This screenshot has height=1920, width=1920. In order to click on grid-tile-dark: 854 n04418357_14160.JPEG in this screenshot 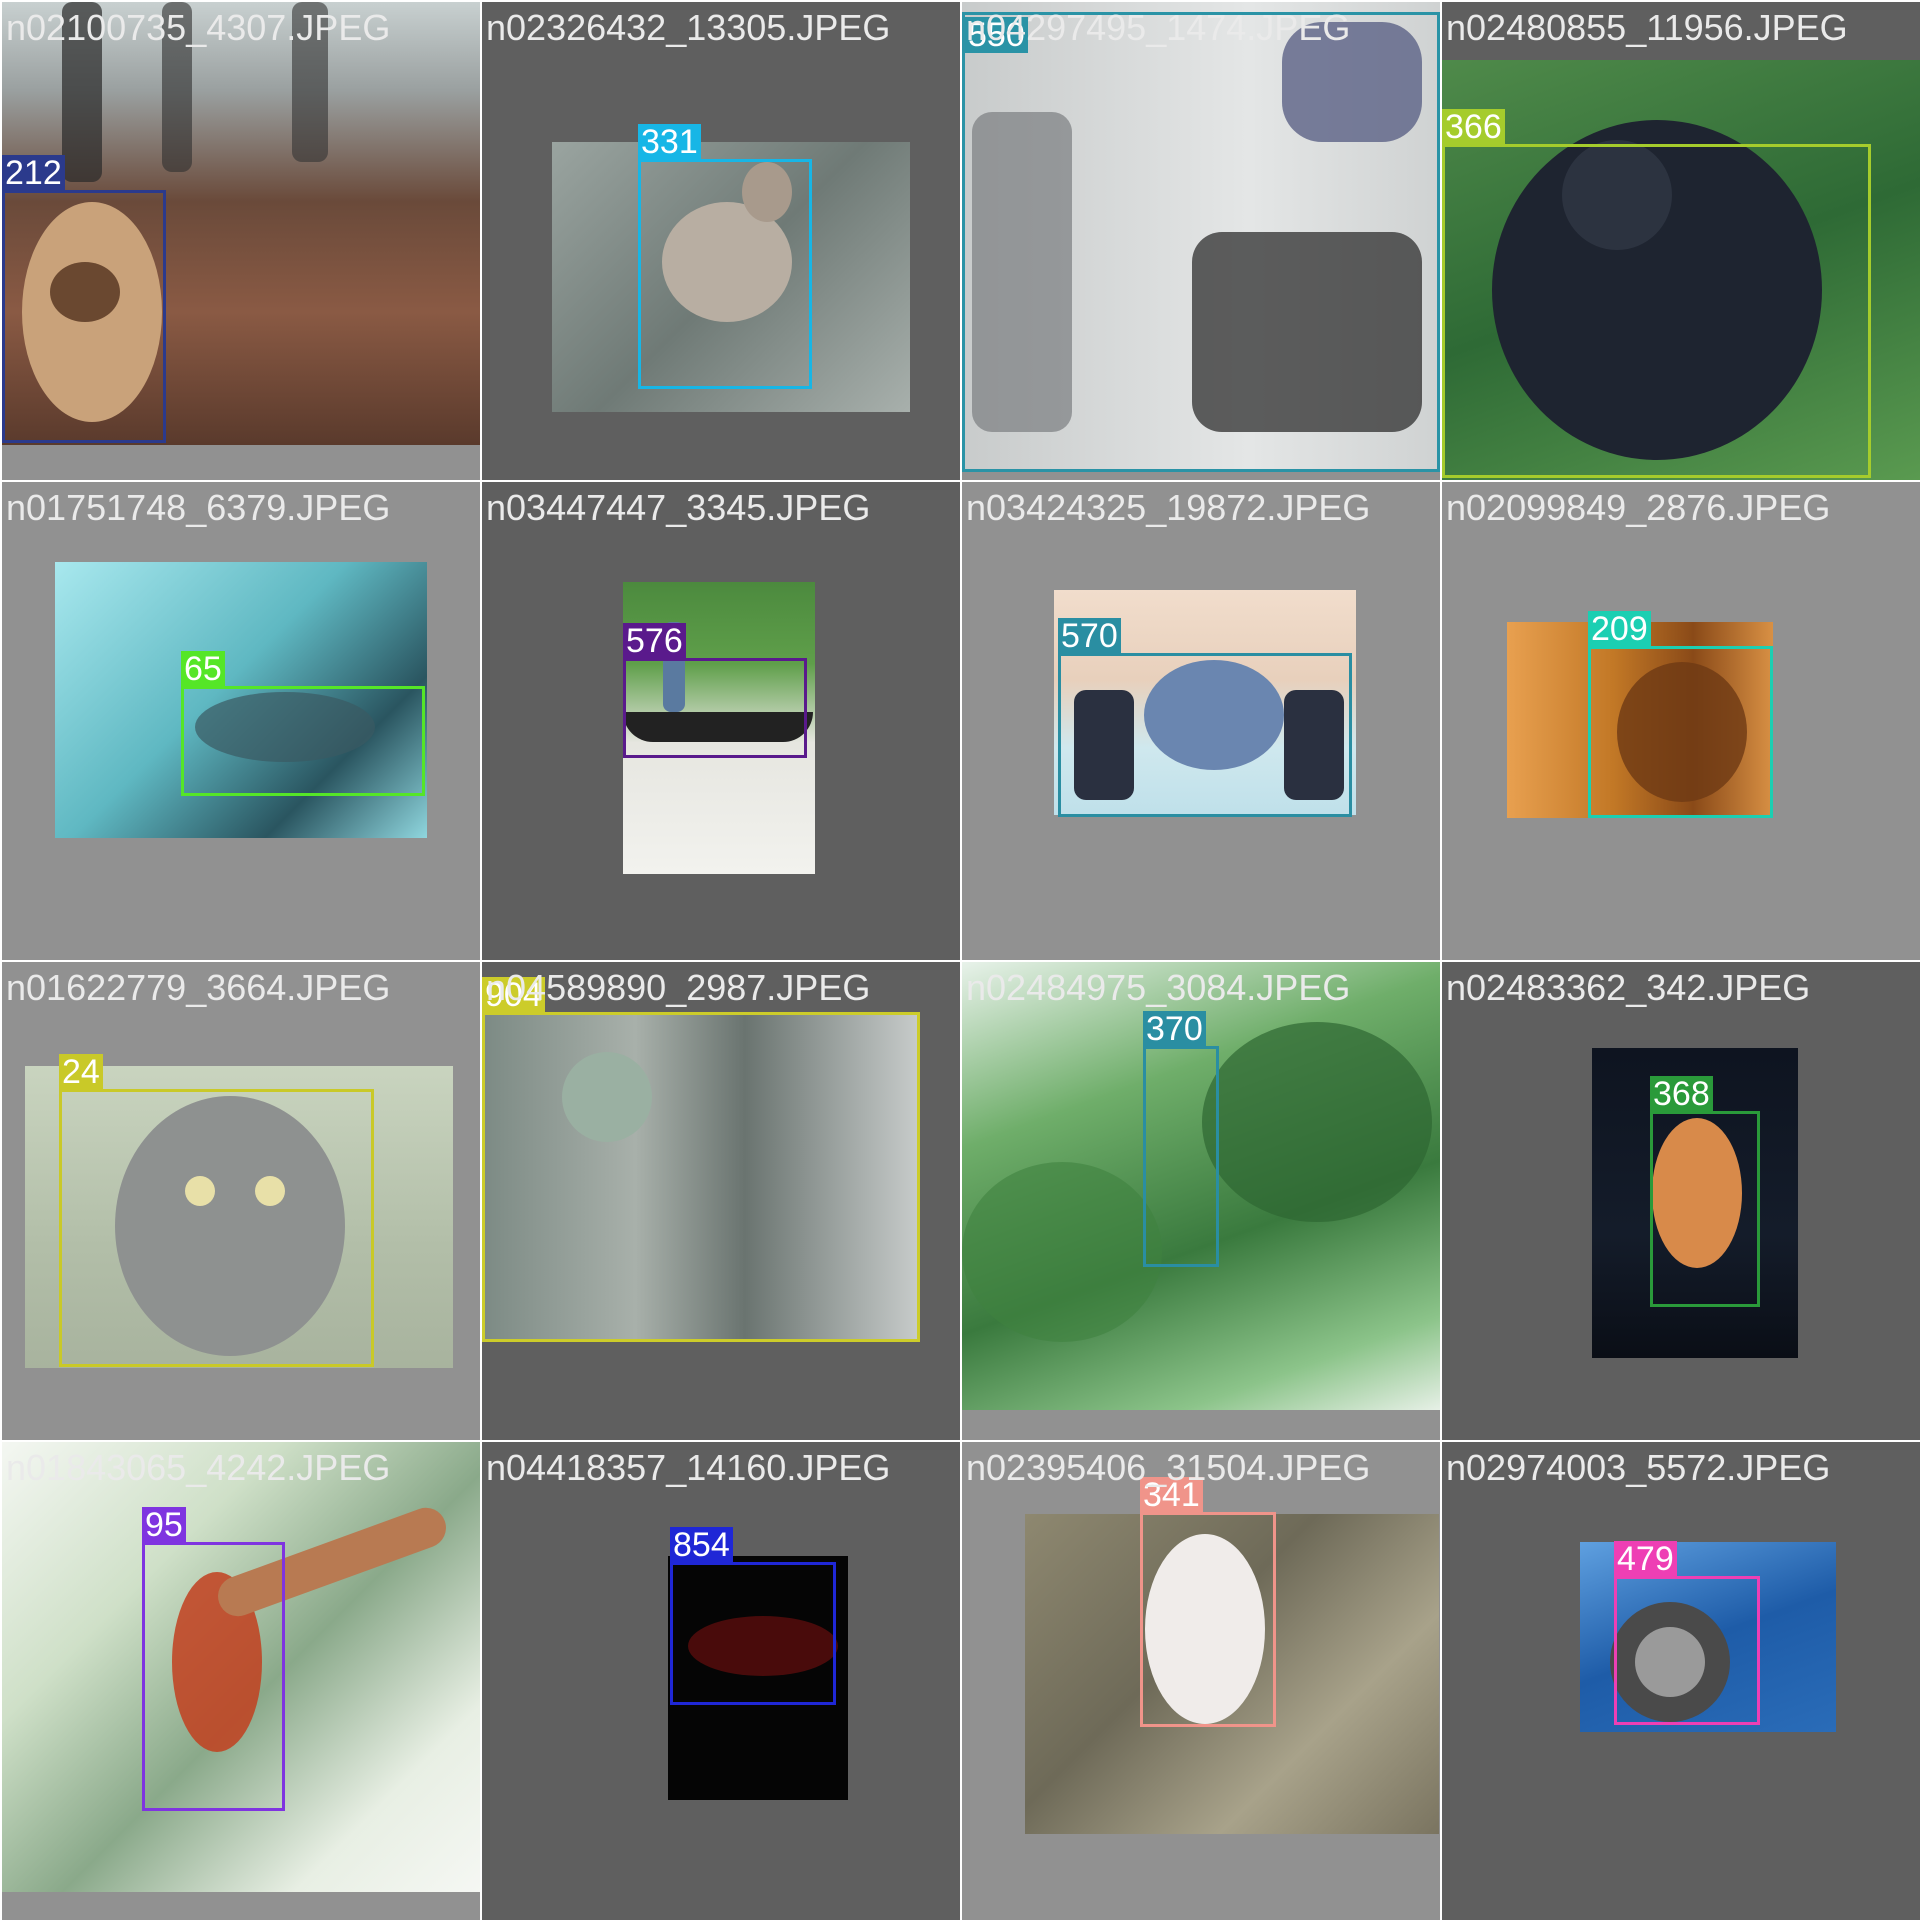, I will do `click(721, 1681)`.